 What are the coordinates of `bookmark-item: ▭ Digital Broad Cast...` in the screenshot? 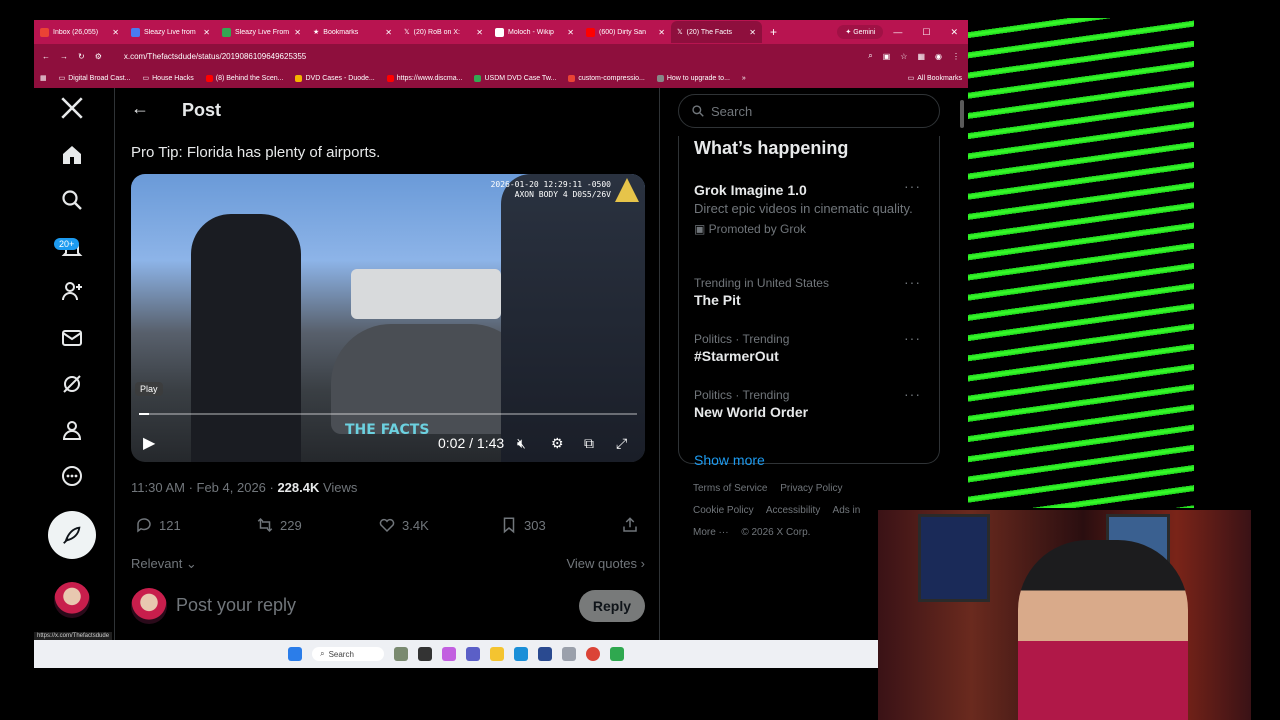 It's located at (95, 78).